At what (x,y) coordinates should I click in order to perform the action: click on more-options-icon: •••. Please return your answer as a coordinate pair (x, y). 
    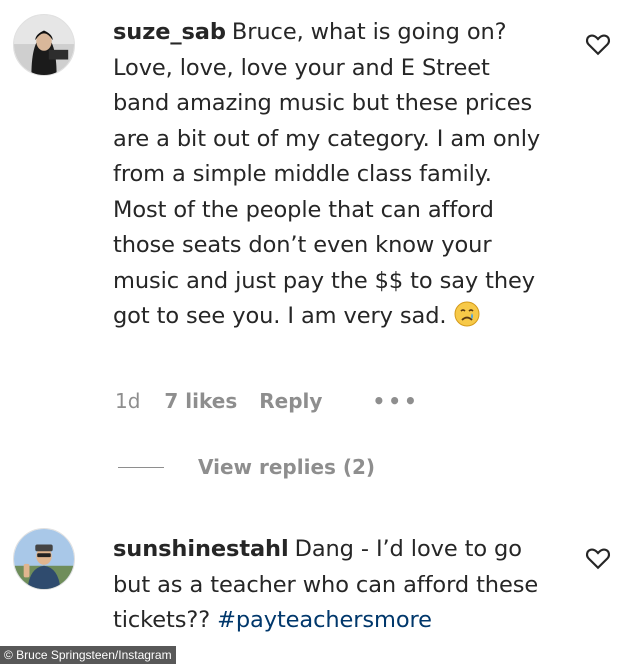
    Looking at the image, I should click on (395, 401).